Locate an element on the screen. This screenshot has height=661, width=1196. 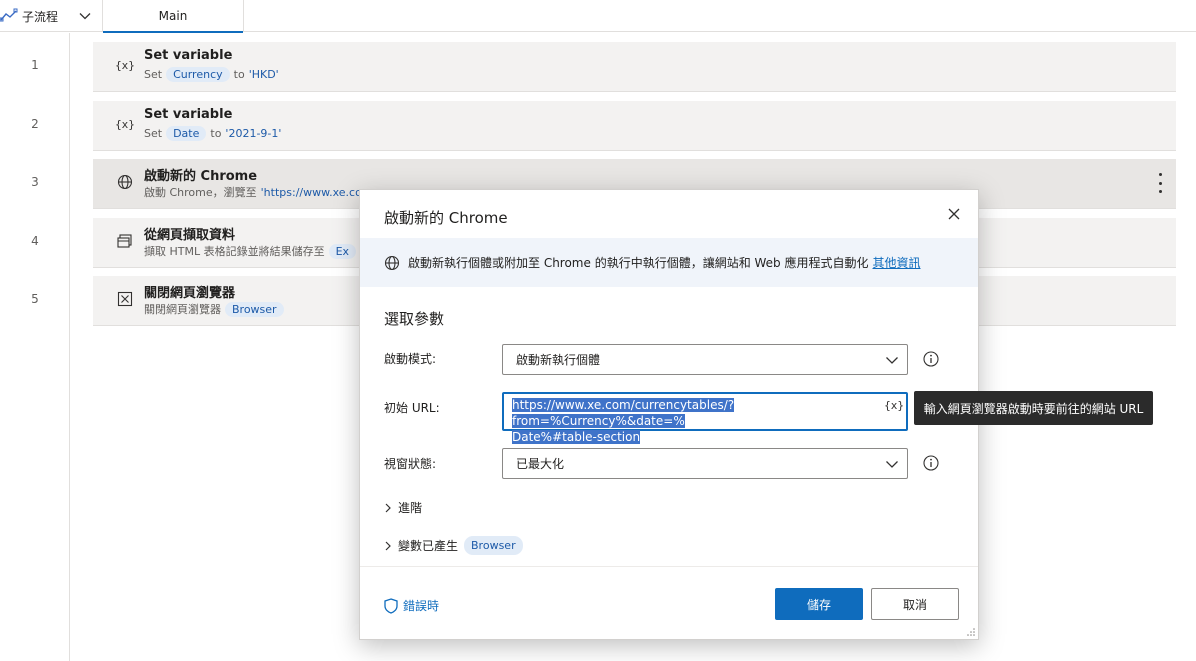
tab-main: Main is located at coordinates (173, 16).